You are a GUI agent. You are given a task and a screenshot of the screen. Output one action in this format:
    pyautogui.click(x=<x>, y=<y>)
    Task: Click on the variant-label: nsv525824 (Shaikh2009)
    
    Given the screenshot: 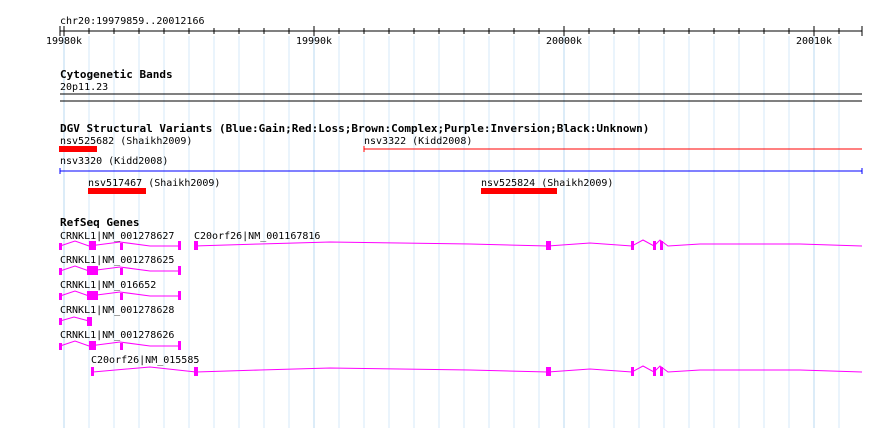 What is the action you would take?
    pyautogui.click(x=547, y=183)
    